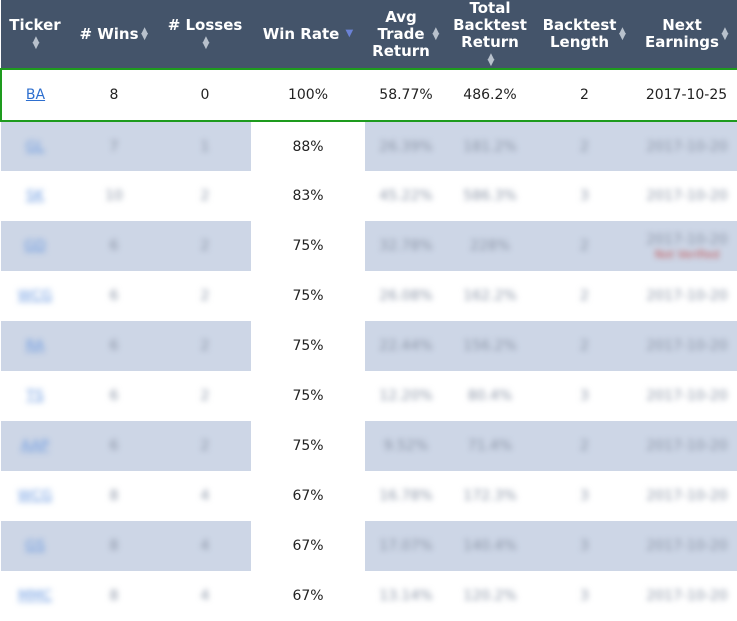  Describe the element at coordinates (205, 546) in the screenshot. I see `cell-losses: 4` at that location.